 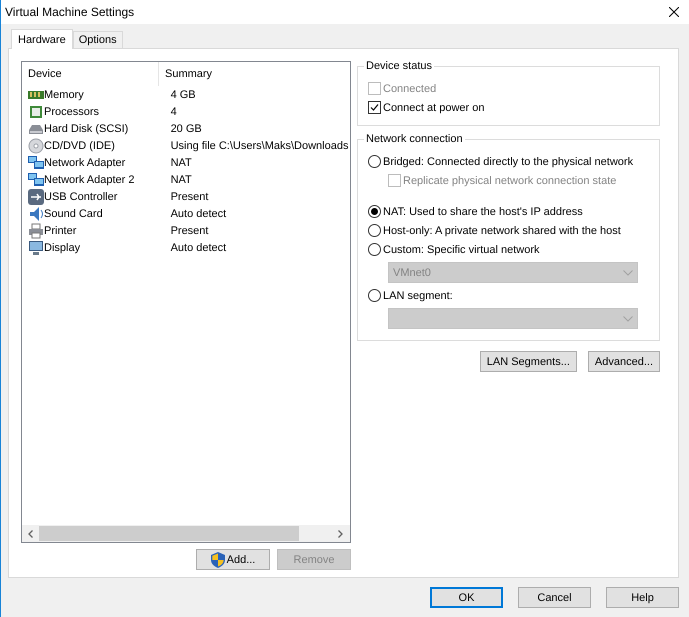 What do you see at coordinates (174, 112) in the screenshot?
I see `device-summary: 4` at bounding box center [174, 112].